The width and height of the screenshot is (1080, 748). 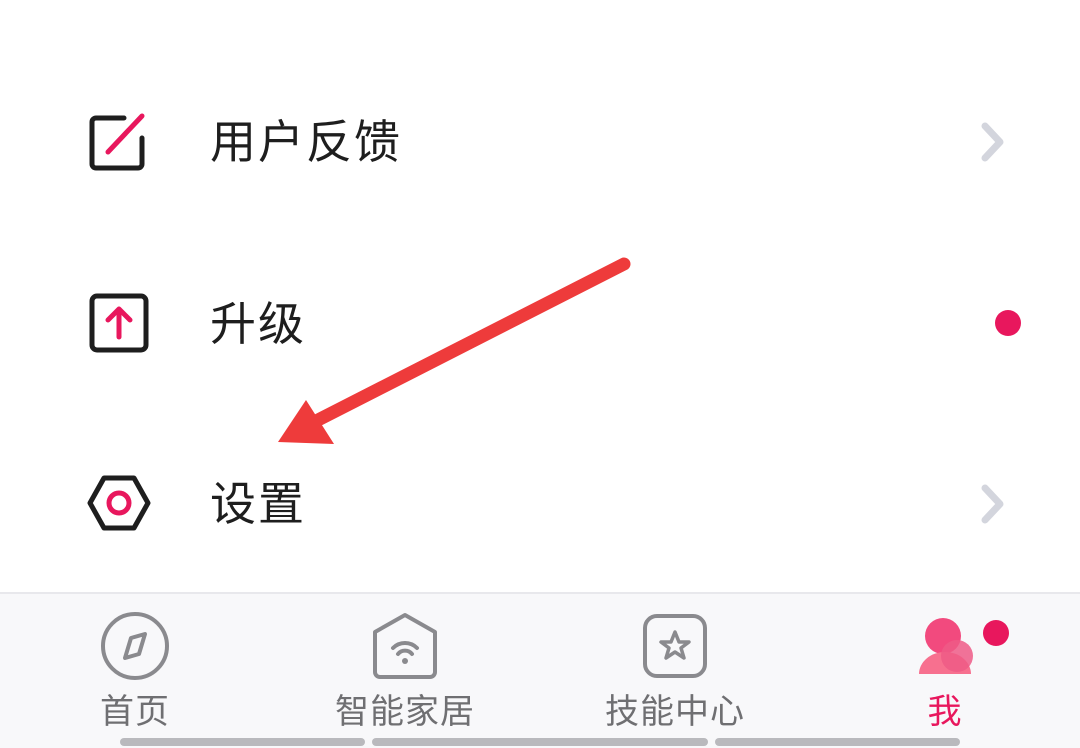 I want to click on compass-icon, so click(x=135, y=646).